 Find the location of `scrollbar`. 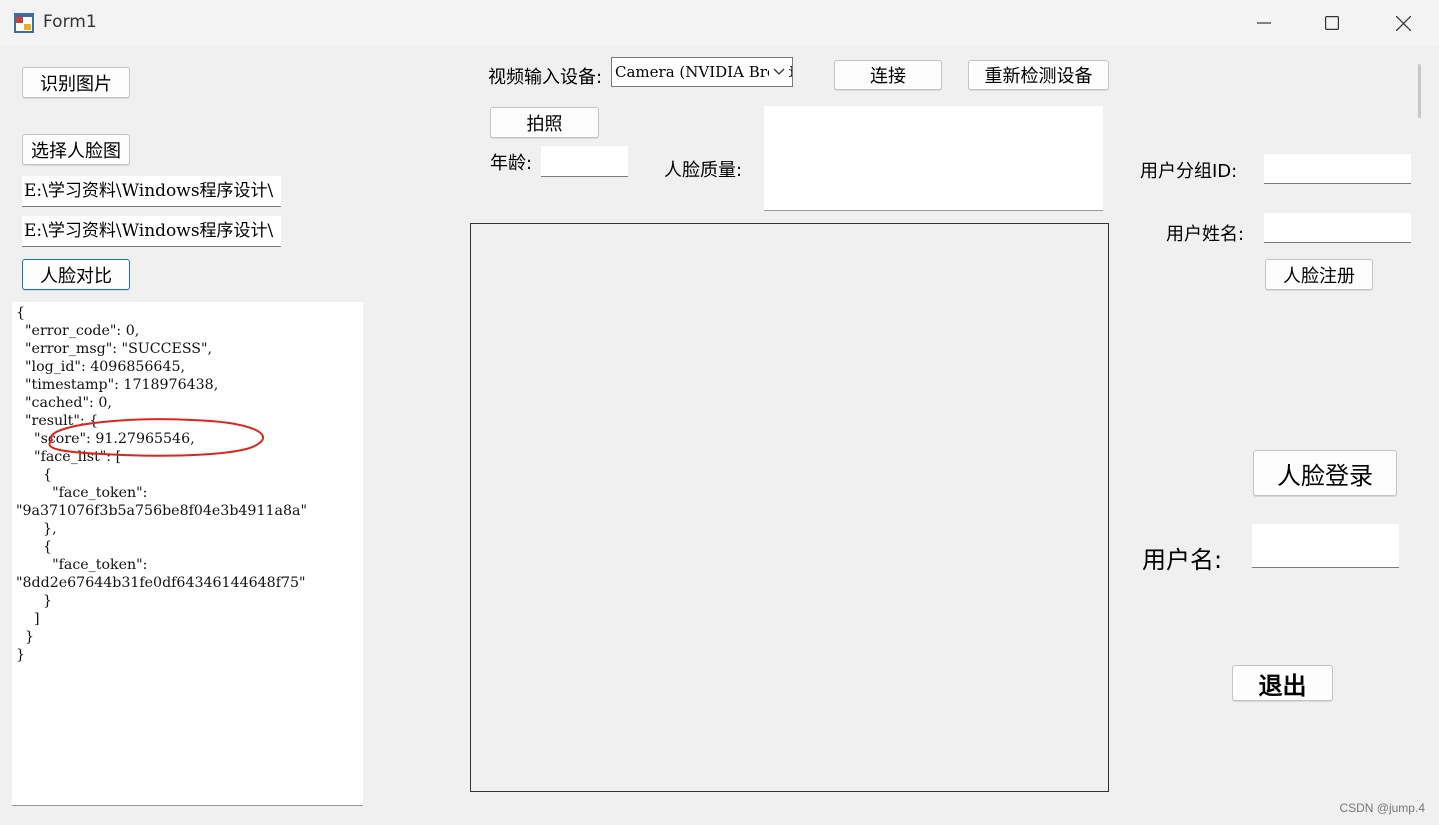

scrollbar is located at coordinates (1419, 91).